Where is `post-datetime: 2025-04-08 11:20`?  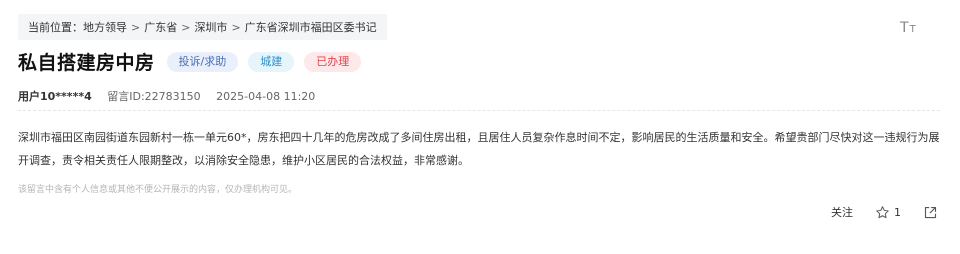
post-datetime: 2025-04-08 11:20 is located at coordinates (266, 96).